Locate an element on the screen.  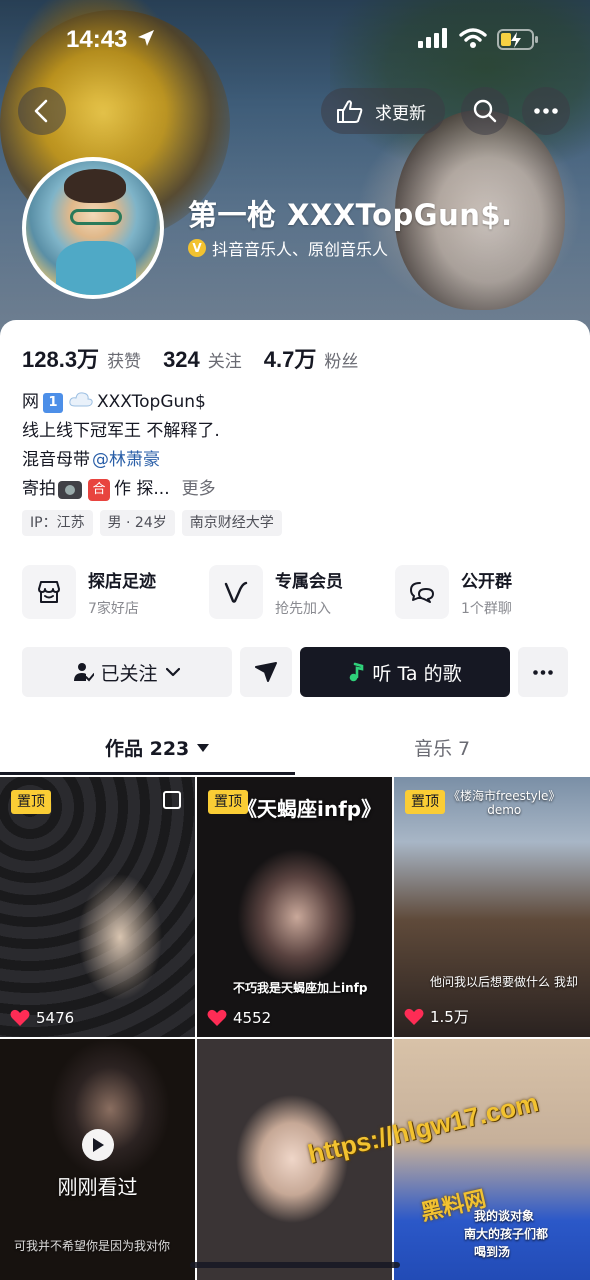
shop-icon is located at coordinates (49, 592).